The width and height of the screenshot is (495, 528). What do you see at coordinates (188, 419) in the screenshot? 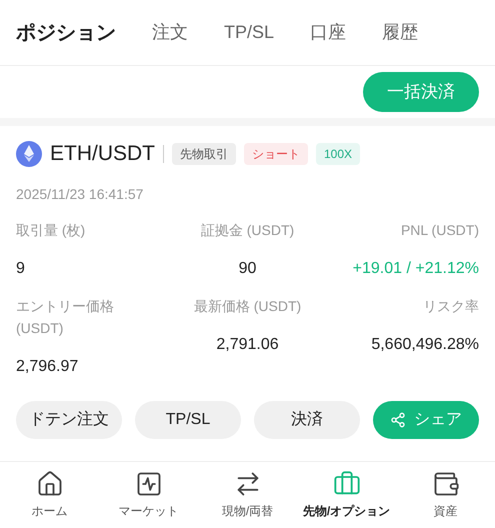
I see `action-button: TP/SL` at bounding box center [188, 419].